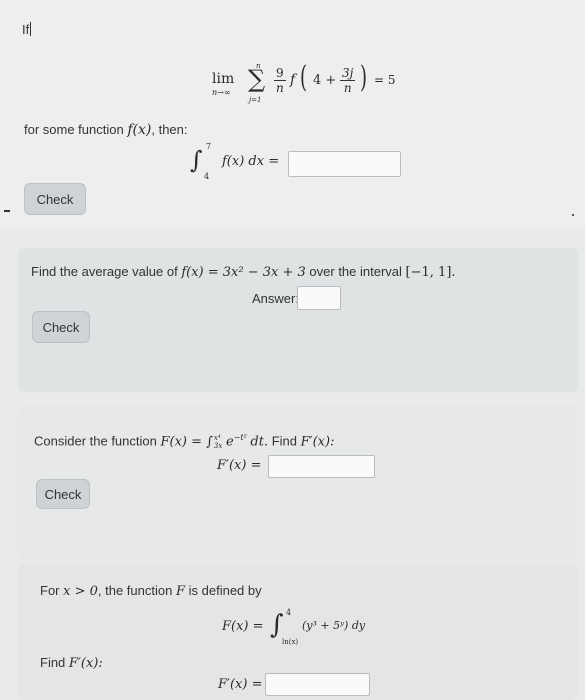 This screenshot has height=700, width=585. Describe the element at coordinates (196, 160) in the screenshot. I see `integral-sign: ∫` at that location.